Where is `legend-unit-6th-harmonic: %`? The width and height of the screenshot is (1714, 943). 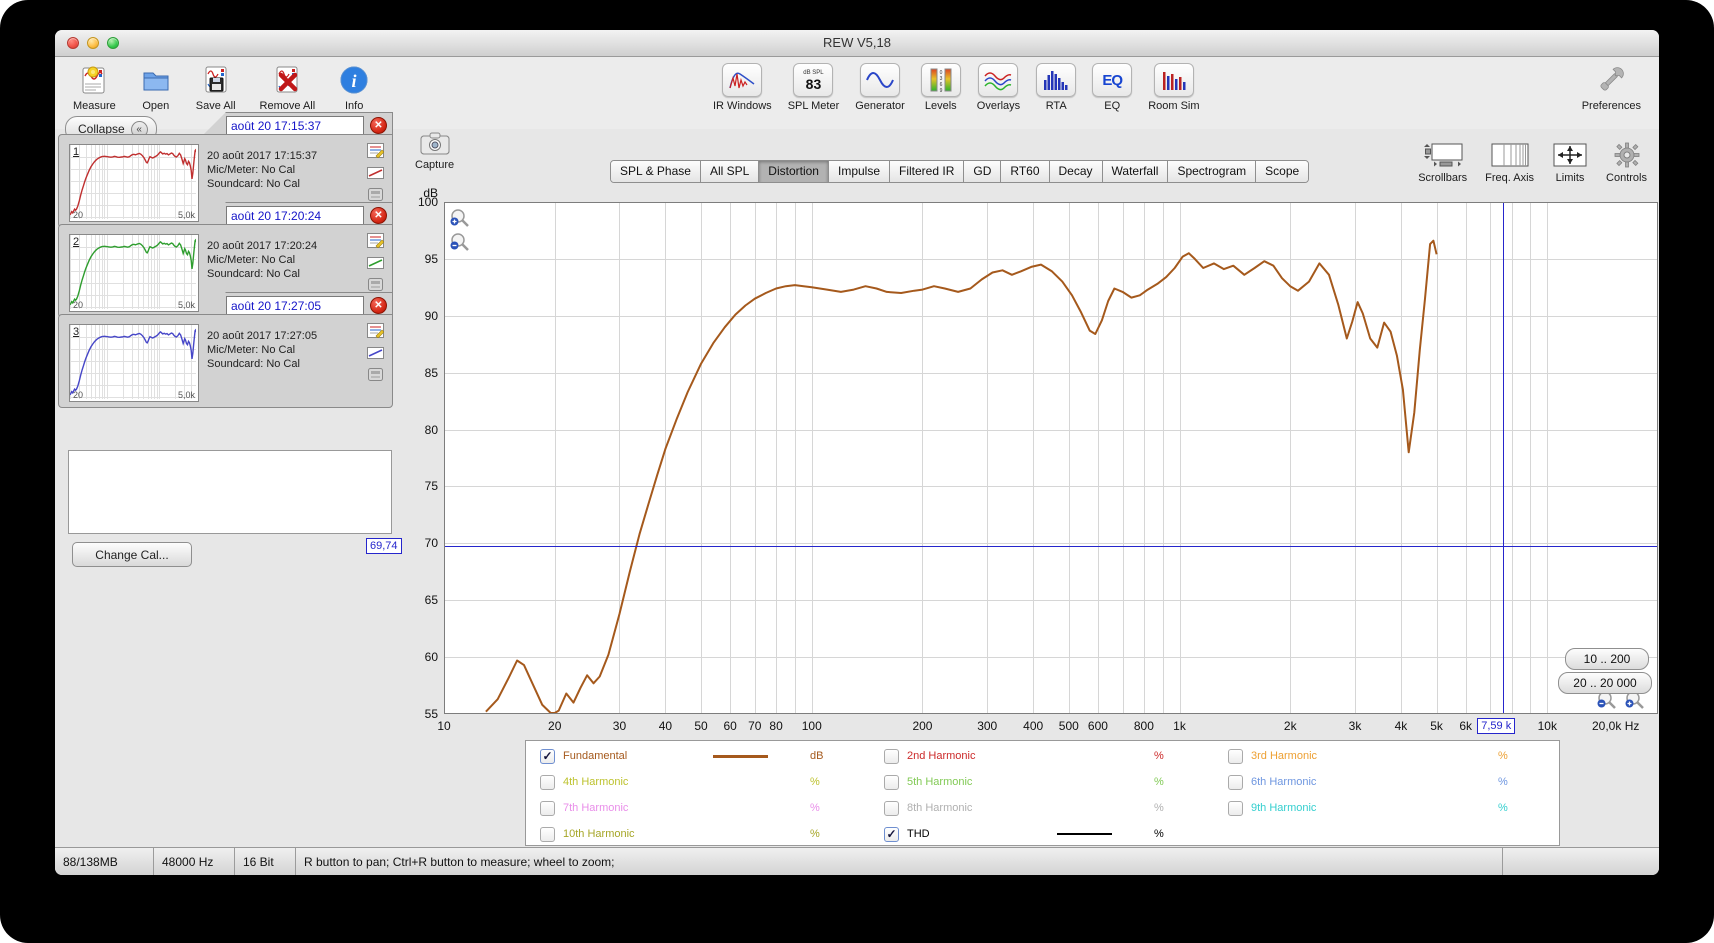
legend-unit-6th-harmonic: % is located at coordinates (1503, 782).